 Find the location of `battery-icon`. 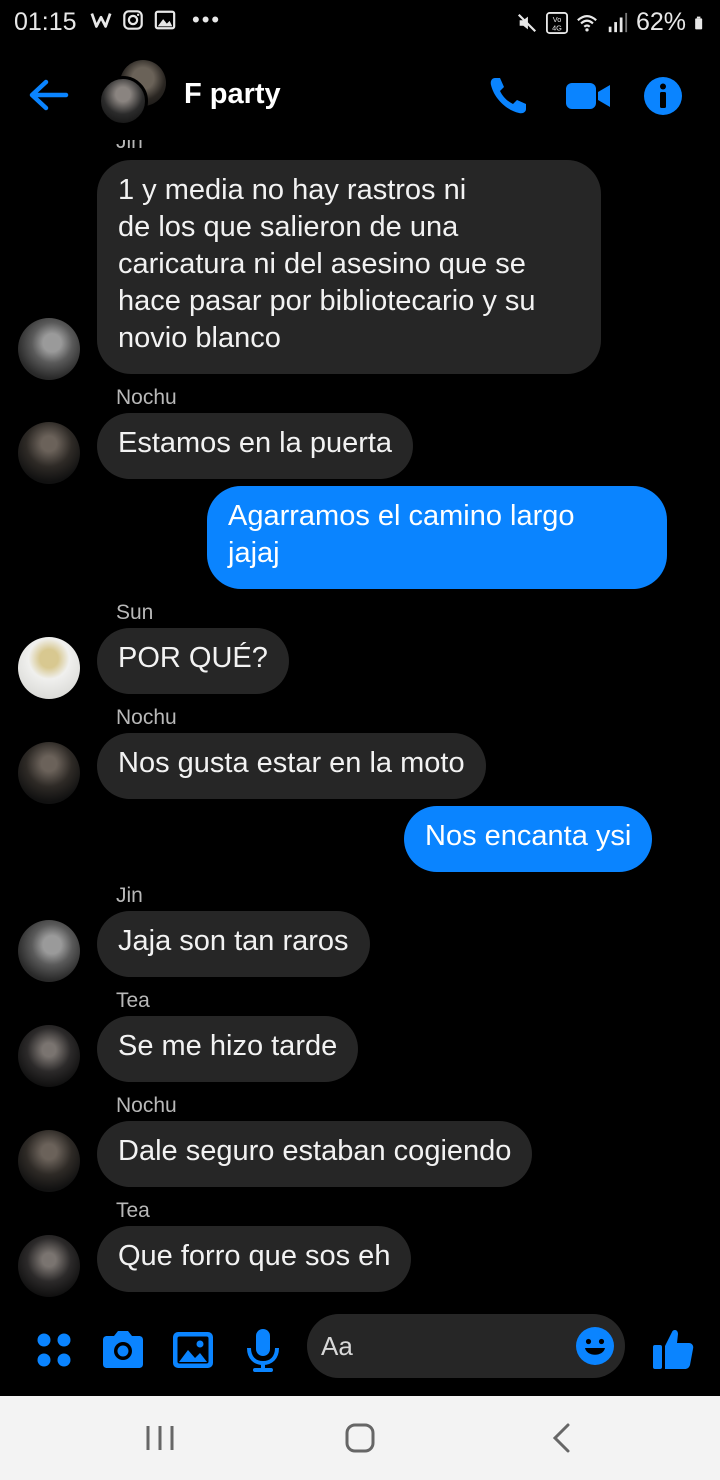

battery-icon is located at coordinates (699, 22).